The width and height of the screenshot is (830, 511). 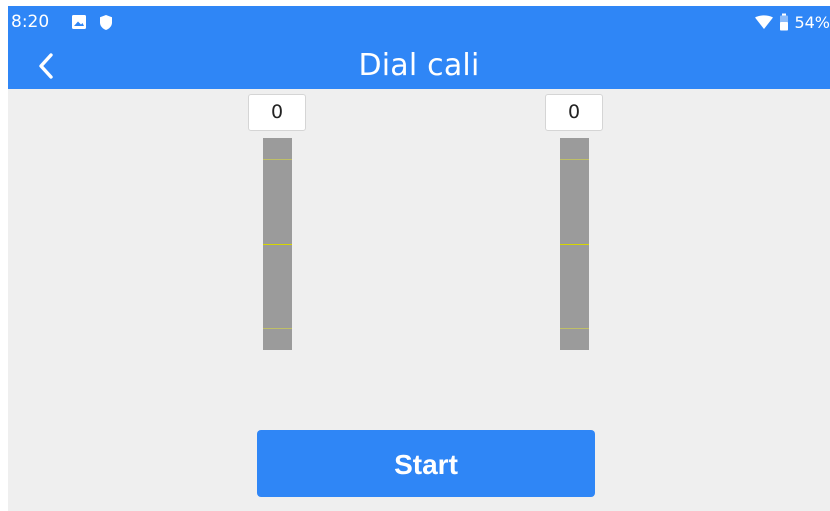 What do you see at coordinates (574, 112) in the screenshot?
I see `right-dial-value: 0` at bounding box center [574, 112].